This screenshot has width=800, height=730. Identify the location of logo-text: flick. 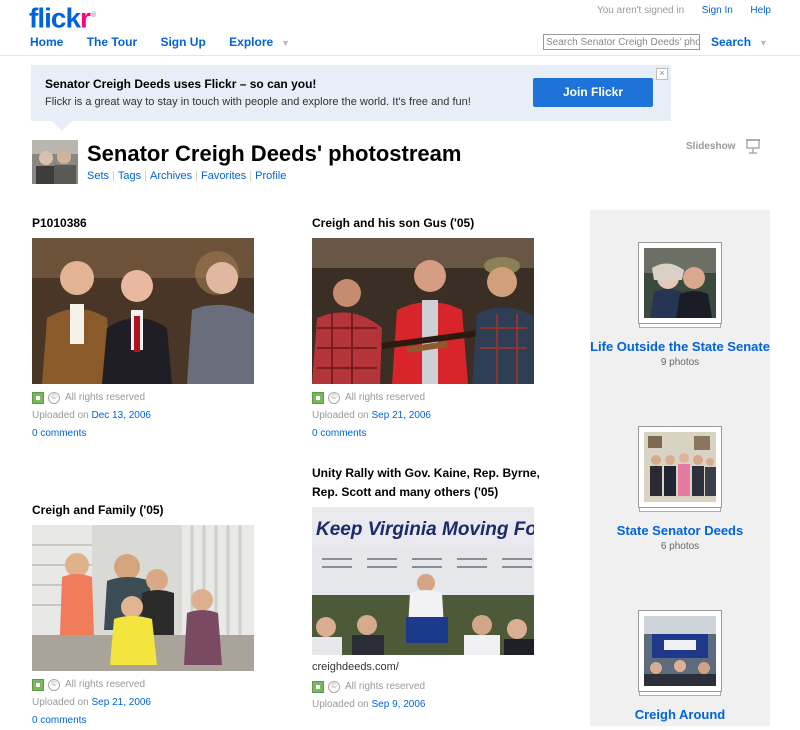
(55, 18).